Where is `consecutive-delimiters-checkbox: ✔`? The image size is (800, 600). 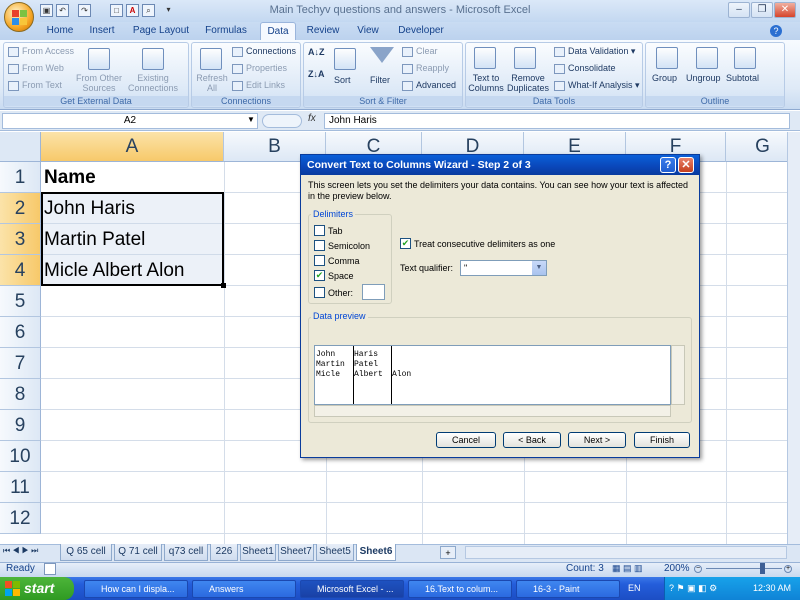 consecutive-delimiters-checkbox: ✔ is located at coordinates (405, 243).